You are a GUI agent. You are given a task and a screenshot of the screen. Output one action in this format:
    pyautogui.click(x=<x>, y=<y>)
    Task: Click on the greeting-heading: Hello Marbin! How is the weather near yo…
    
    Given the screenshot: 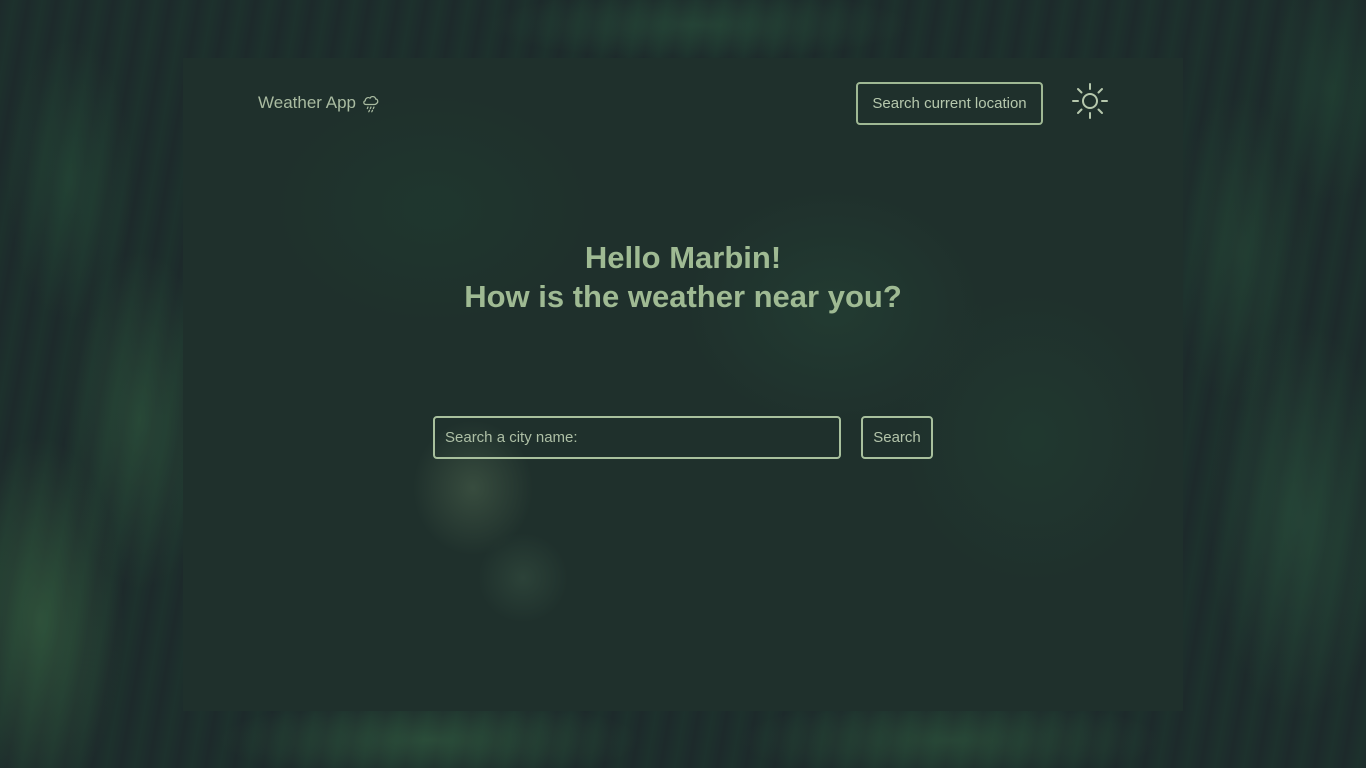 What is the action you would take?
    pyautogui.click(x=683, y=277)
    